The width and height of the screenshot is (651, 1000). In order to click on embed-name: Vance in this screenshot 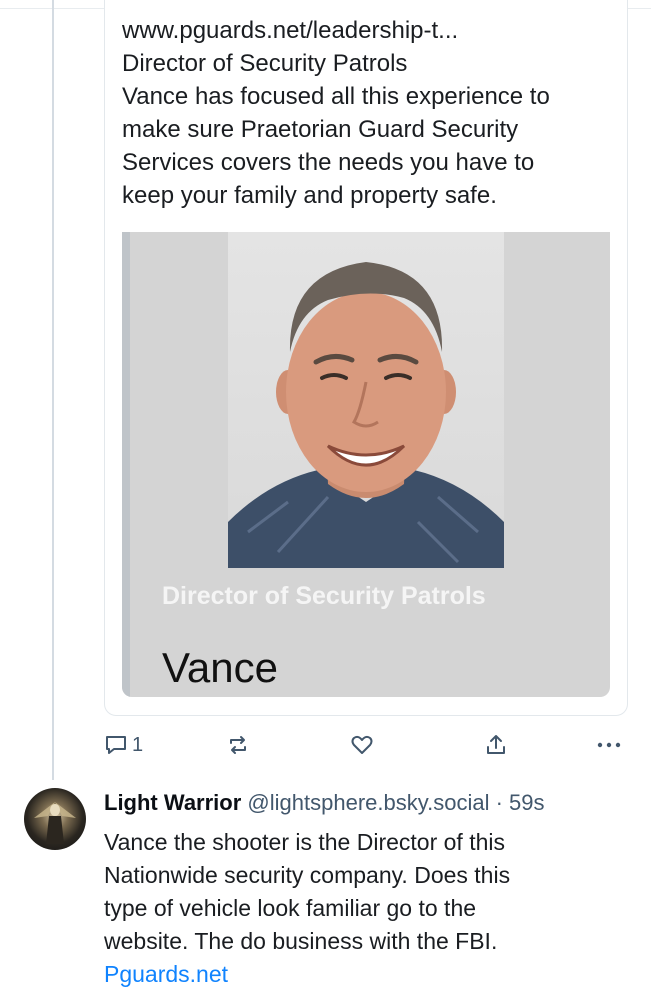, I will do `click(220, 667)`.